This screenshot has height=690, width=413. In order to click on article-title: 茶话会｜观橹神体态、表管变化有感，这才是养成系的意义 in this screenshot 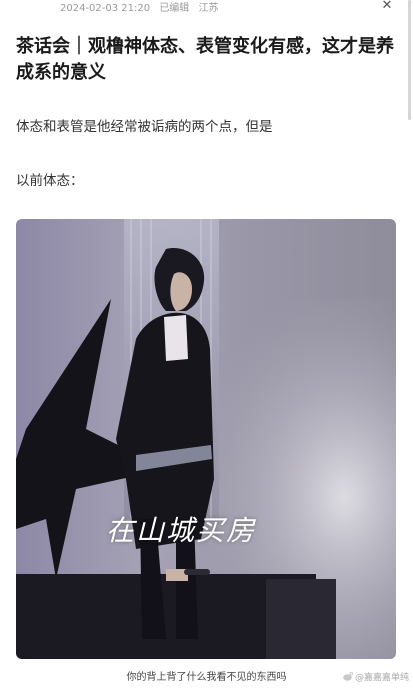, I will do `click(205, 59)`.